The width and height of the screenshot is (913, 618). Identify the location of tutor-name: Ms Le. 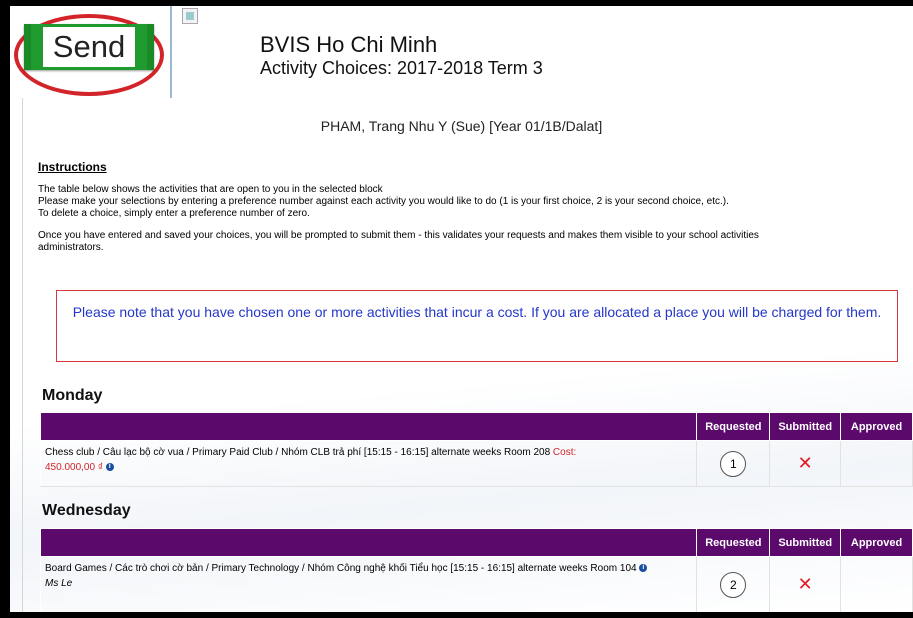
(59, 583).